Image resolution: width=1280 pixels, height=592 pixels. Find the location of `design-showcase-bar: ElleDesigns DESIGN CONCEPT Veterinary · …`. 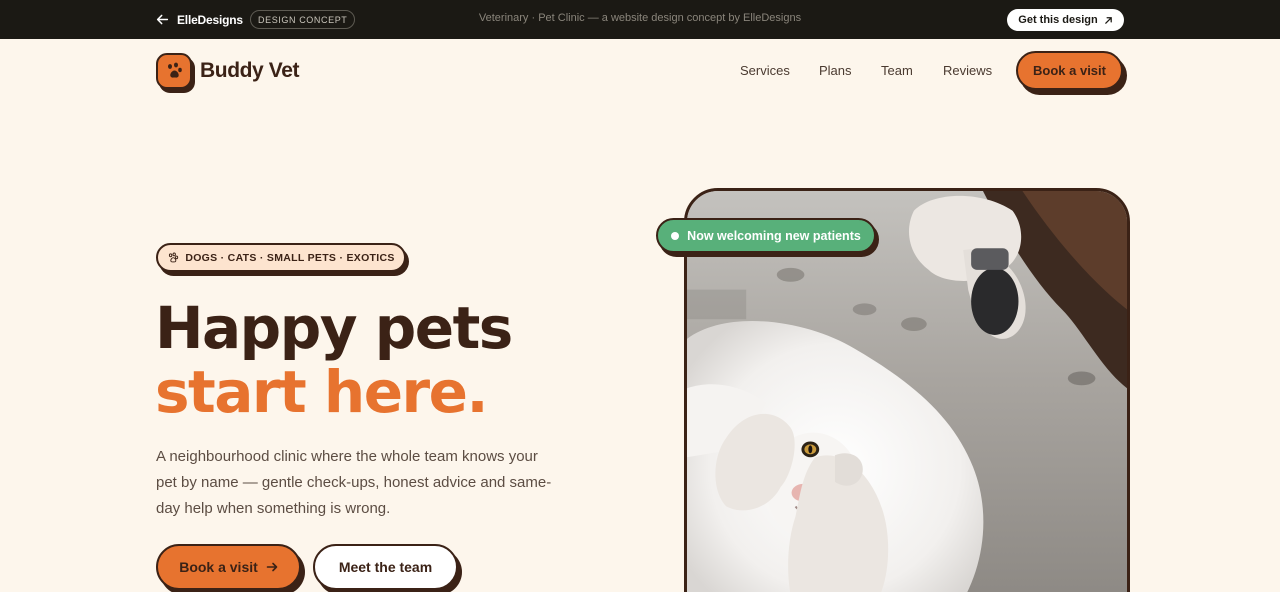

design-showcase-bar: ElleDesigns DESIGN CONCEPT Veterinary · … is located at coordinates (640, 19).